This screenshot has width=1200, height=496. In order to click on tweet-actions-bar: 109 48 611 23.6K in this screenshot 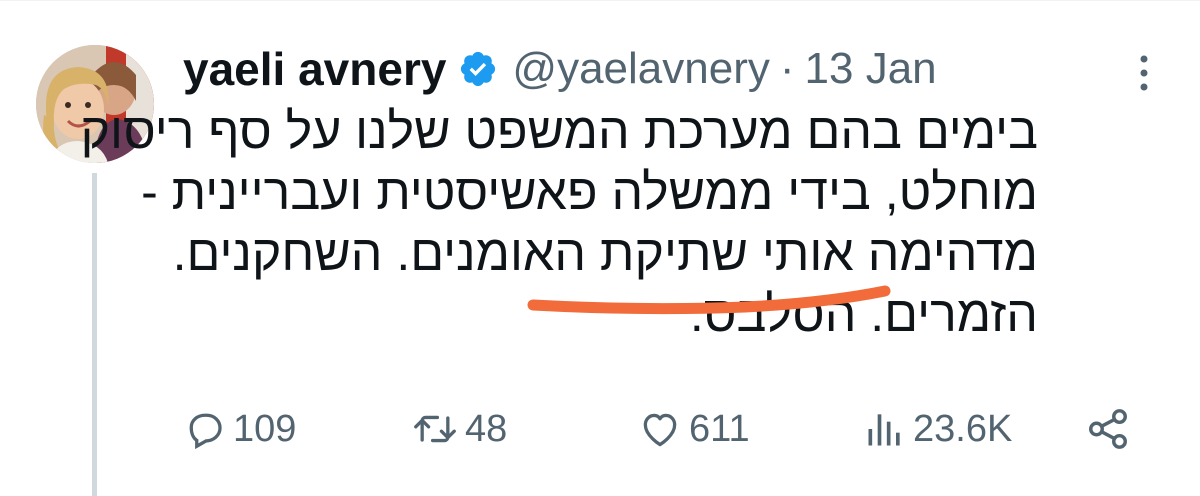, I will do `click(663, 429)`.